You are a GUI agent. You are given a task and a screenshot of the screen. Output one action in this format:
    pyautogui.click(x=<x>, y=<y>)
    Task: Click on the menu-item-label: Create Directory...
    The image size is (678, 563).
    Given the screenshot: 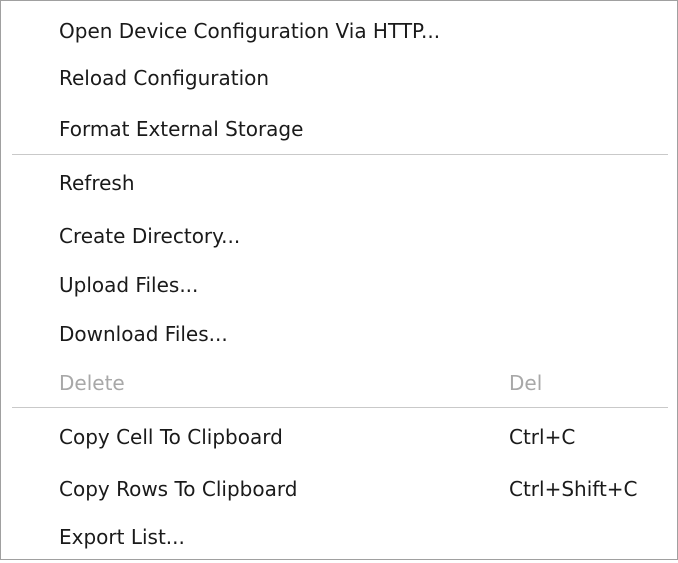 What is the action you would take?
    pyautogui.click(x=150, y=236)
    